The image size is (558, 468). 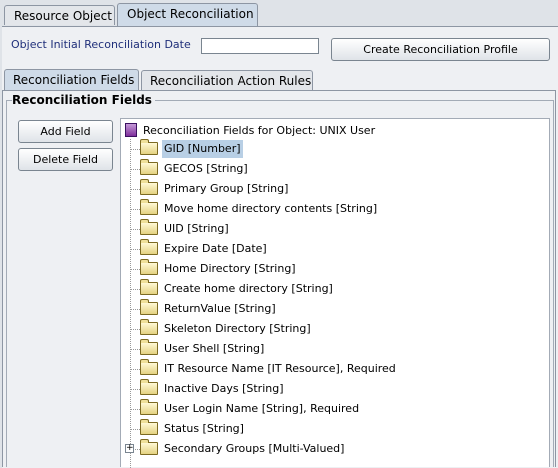 I want to click on tree-item: Inactive Days [String], so click(x=208, y=388).